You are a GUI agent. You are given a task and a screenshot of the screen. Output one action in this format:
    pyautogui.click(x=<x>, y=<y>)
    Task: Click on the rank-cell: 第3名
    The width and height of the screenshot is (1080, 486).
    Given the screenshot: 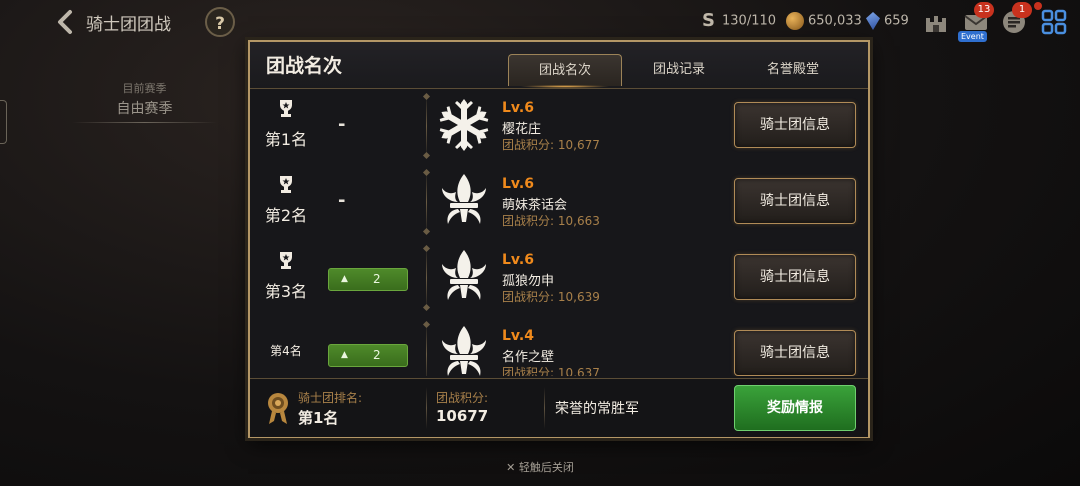 What is the action you would take?
    pyautogui.click(x=286, y=276)
    